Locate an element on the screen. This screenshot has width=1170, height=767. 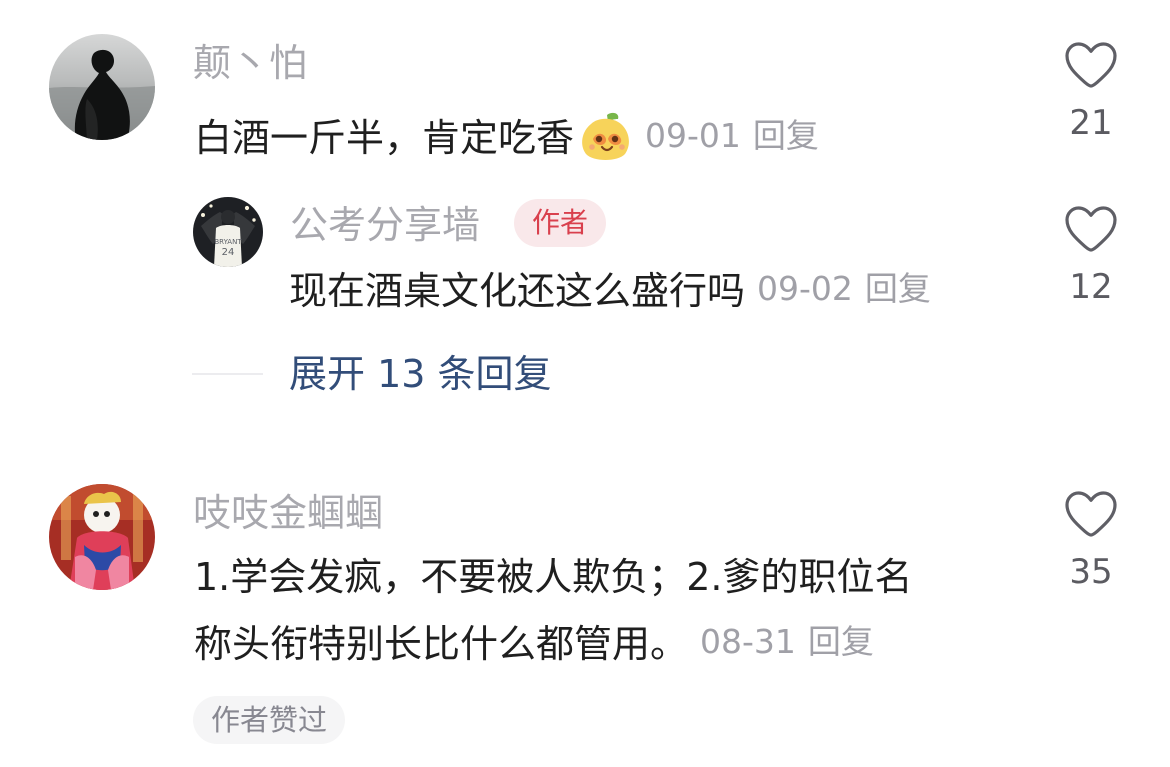
reply-text-line: 现在酒桌文化还这么盛行吗 09-02 回复 is located at coordinates (610, 291).